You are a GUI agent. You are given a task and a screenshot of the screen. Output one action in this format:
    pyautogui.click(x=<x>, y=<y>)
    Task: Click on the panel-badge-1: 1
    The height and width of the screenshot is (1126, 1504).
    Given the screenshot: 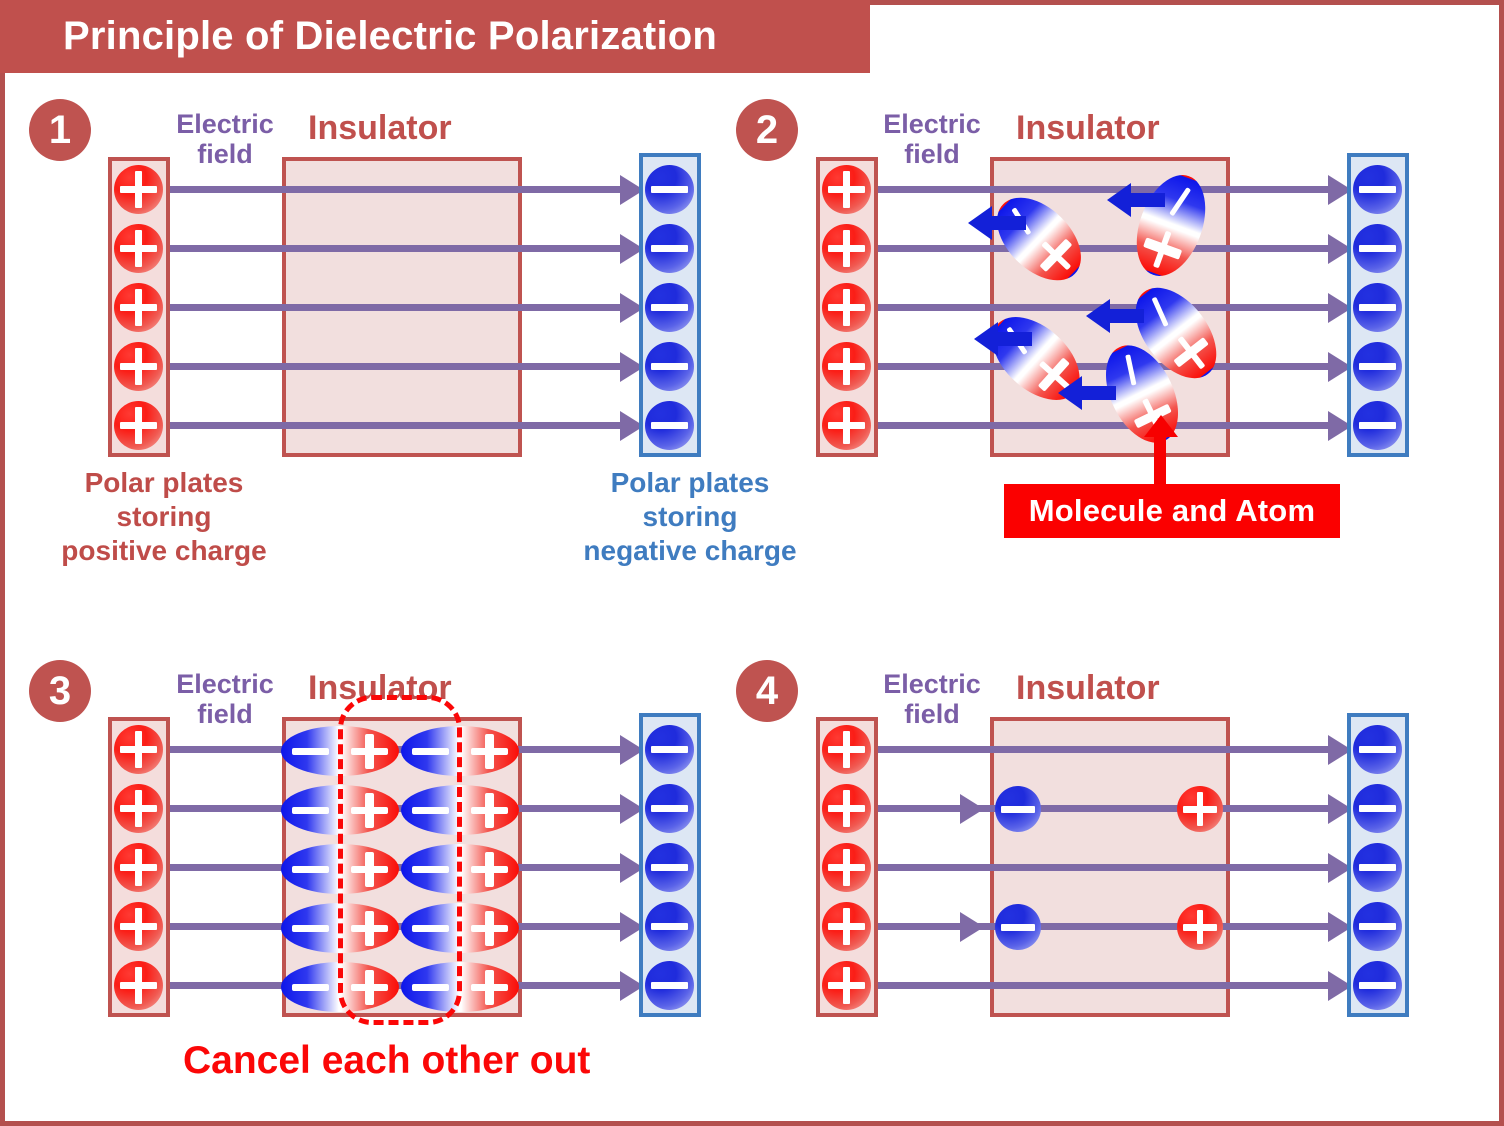 What is the action you would take?
    pyautogui.click(x=60, y=130)
    